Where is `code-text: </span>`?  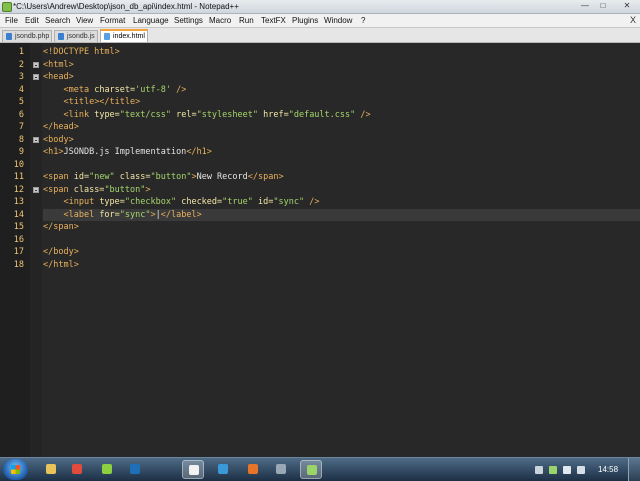 code-text: </span> is located at coordinates (61, 227).